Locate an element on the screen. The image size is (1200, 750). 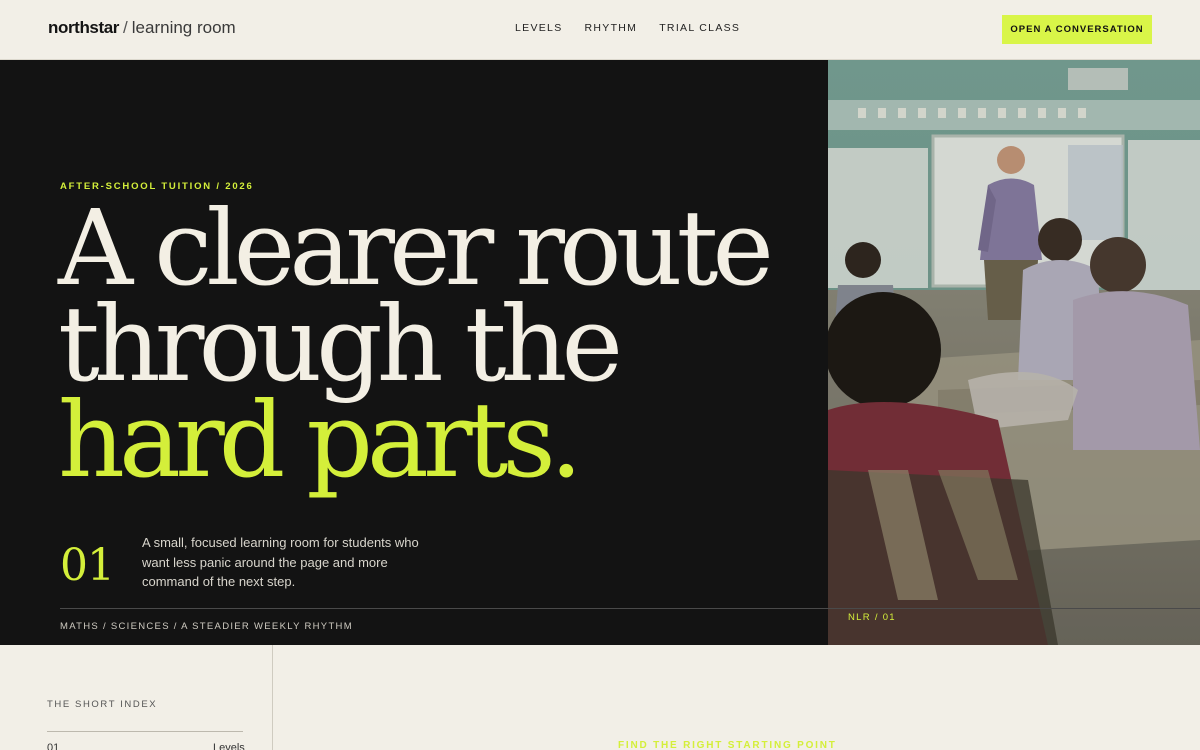
open-conversation-button: OPEN A CONVERSATION is located at coordinates (1077, 29).